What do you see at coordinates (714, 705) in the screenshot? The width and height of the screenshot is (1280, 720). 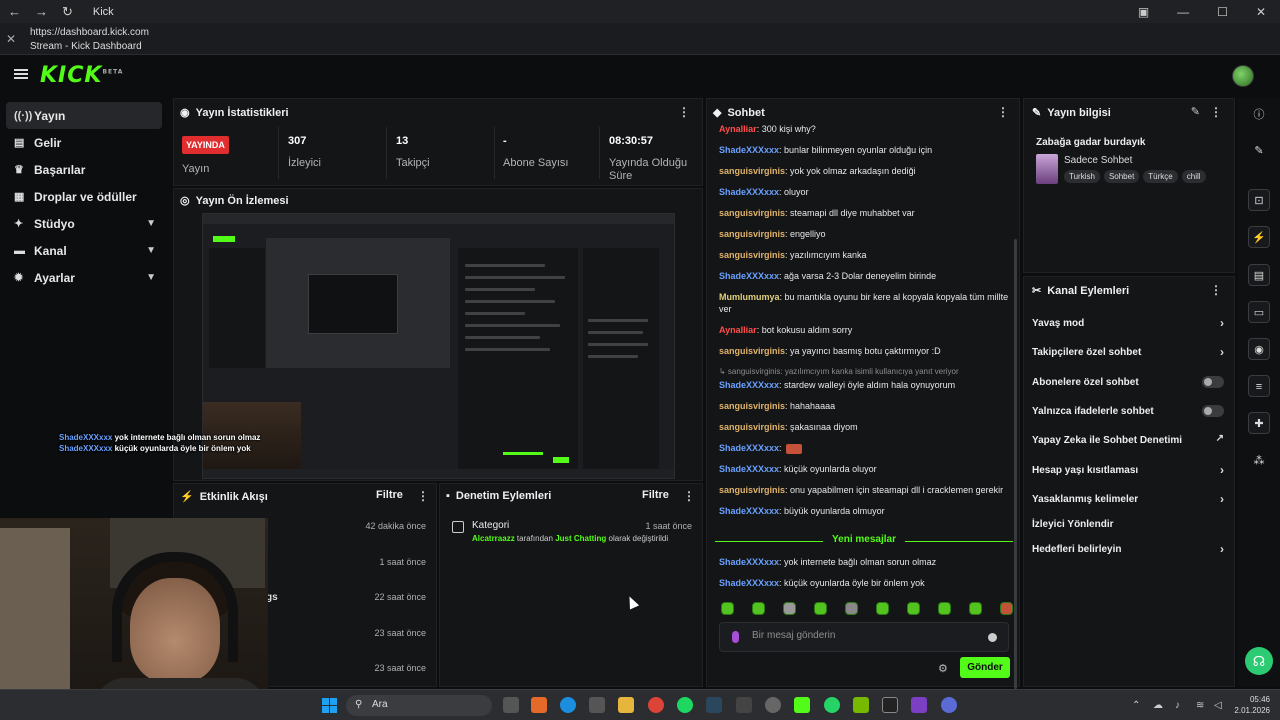 I see `steam-icon` at bounding box center [714, 705].